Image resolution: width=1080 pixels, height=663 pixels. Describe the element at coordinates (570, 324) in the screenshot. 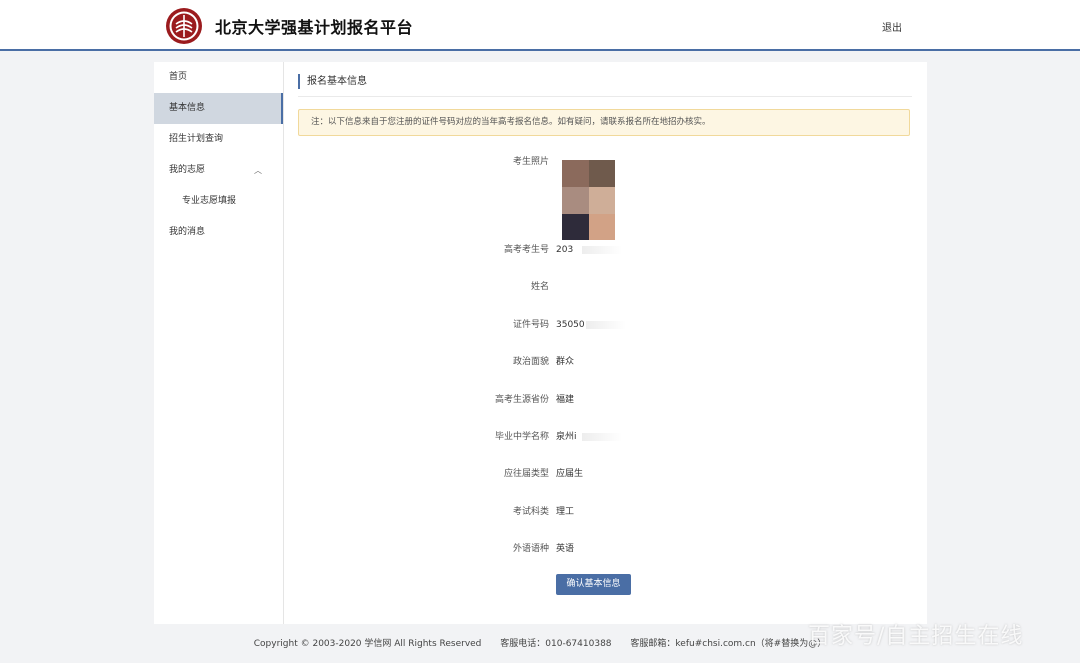

I see `field-value: 35050` at that location.